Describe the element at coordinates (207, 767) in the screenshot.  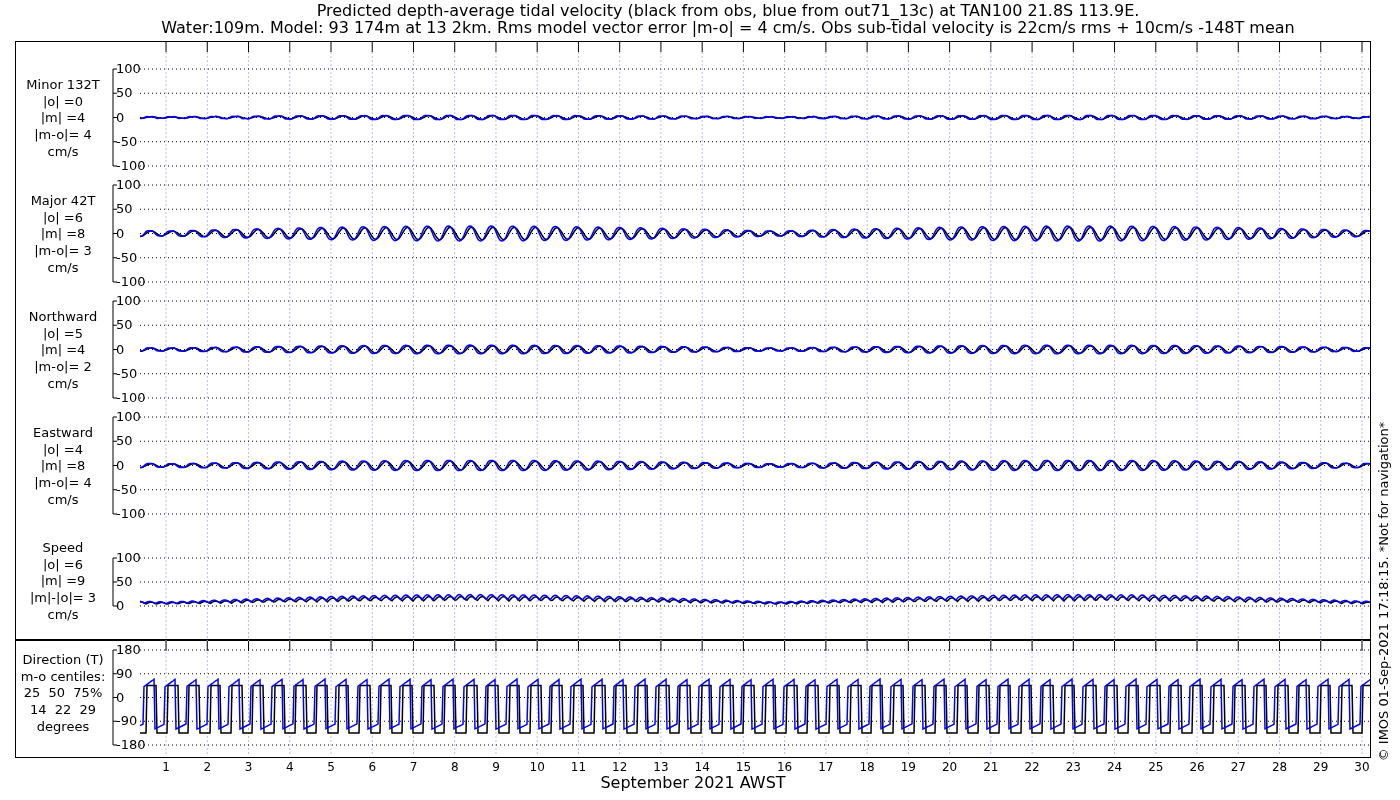
I see `x-tick-label: 2` at that location.